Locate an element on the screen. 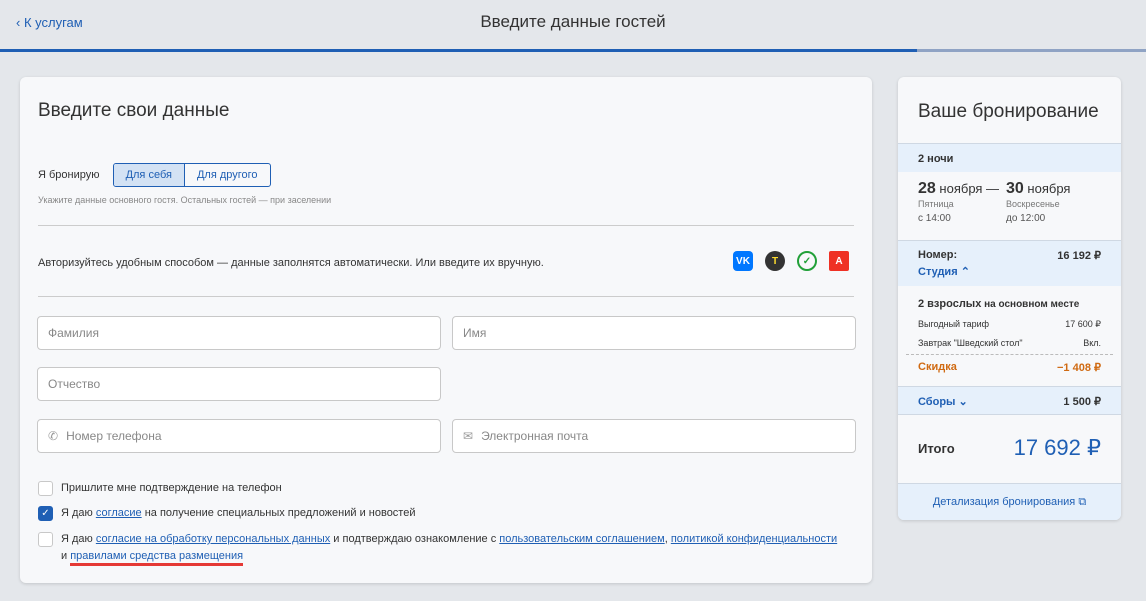 The height and width of the screenshot is (601, 1146). booking-for-toggle: Для себя Для другого is located at coordinates (191, 175).